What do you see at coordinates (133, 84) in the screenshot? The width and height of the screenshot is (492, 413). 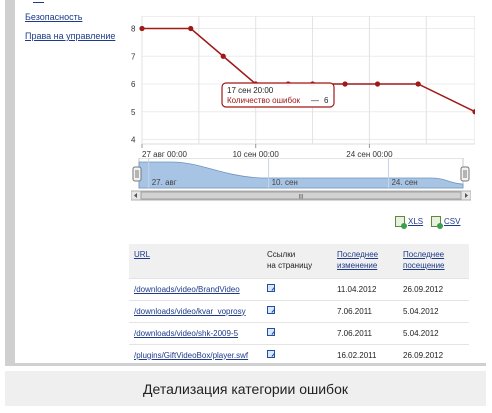 I see `y-tick-label: 6` at bounding box center [133, 84].